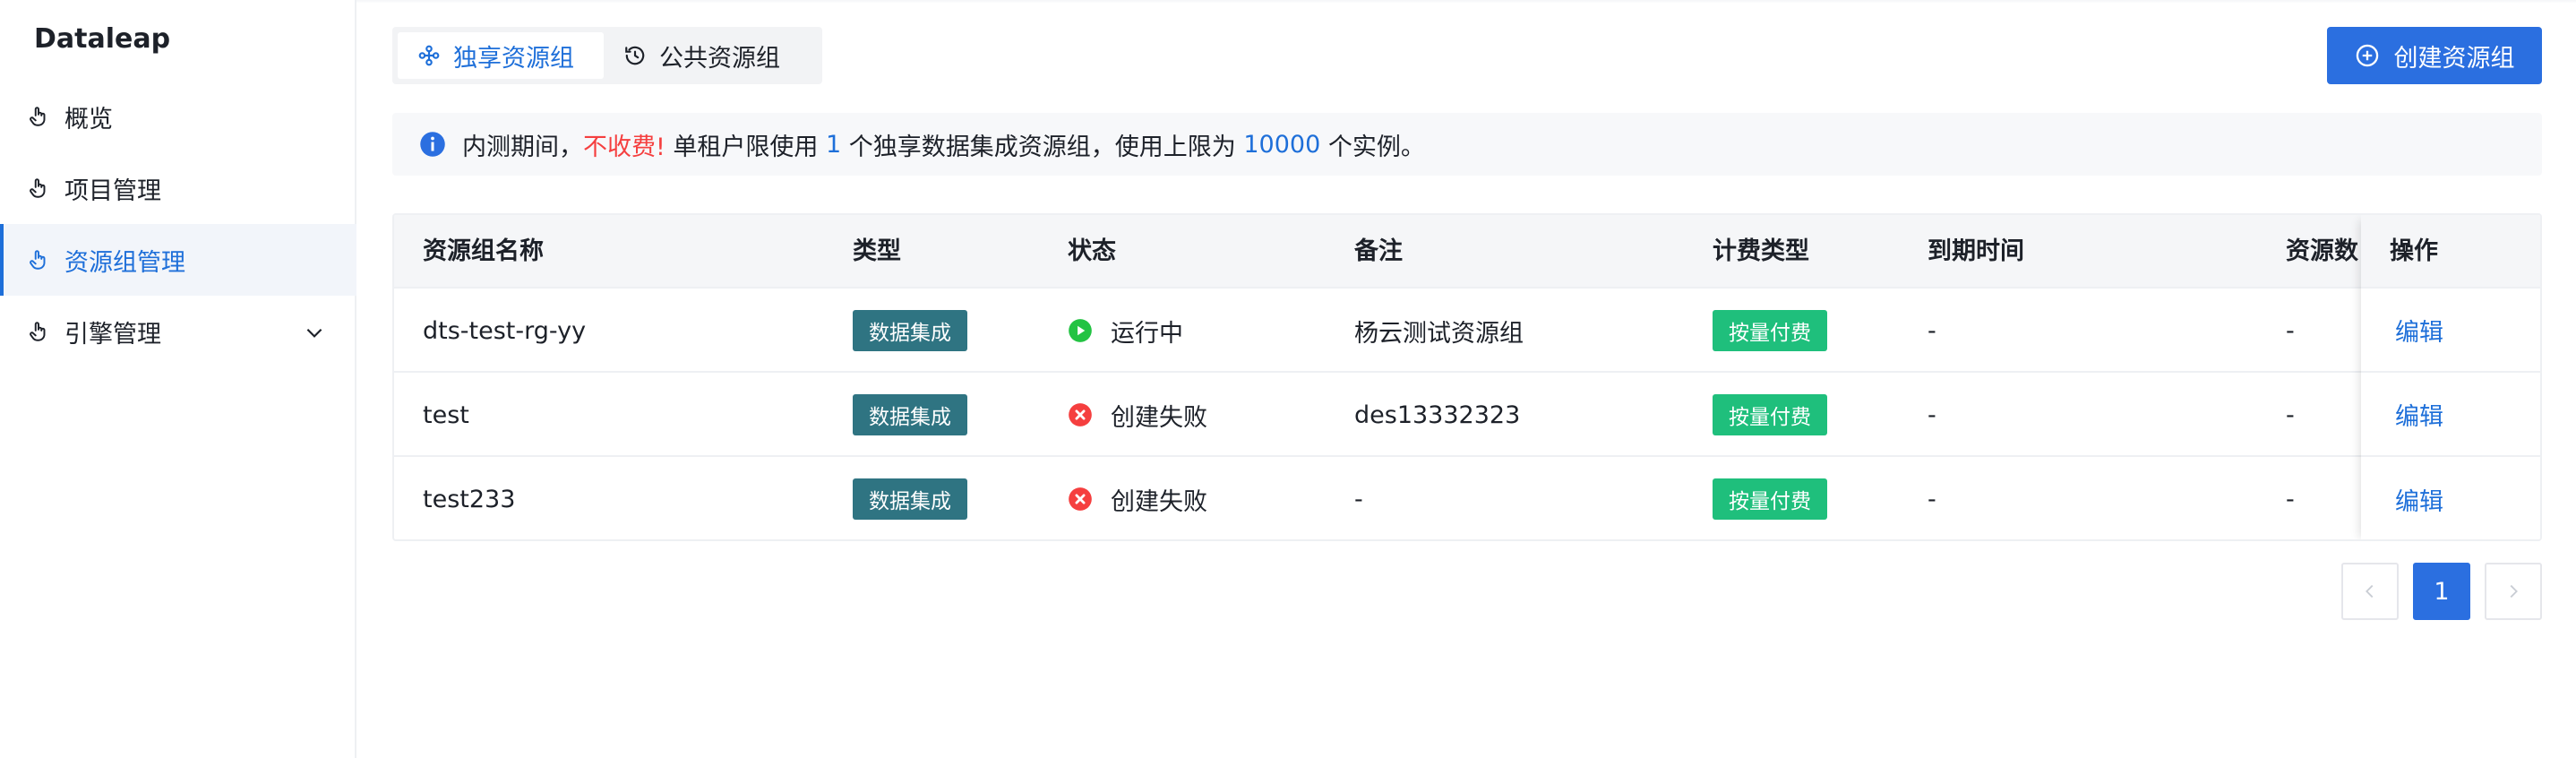  I want to click on top-shadow, so click(1466, 2).